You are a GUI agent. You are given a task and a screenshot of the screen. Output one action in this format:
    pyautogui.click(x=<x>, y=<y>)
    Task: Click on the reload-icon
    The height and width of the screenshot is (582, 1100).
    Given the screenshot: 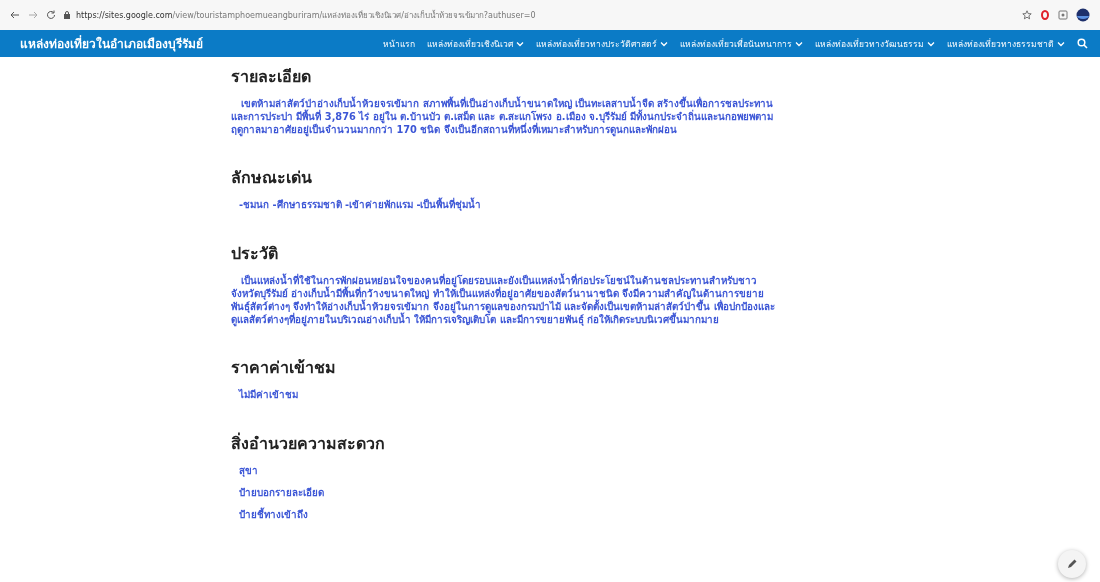 What is the action you would take?
    pyautogui.click(x=51, y=15)
    